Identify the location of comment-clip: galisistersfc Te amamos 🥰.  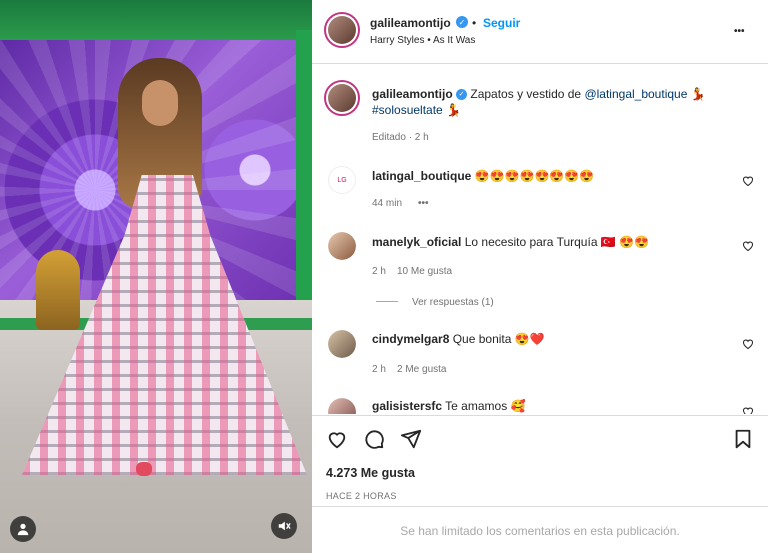
(540, 403).